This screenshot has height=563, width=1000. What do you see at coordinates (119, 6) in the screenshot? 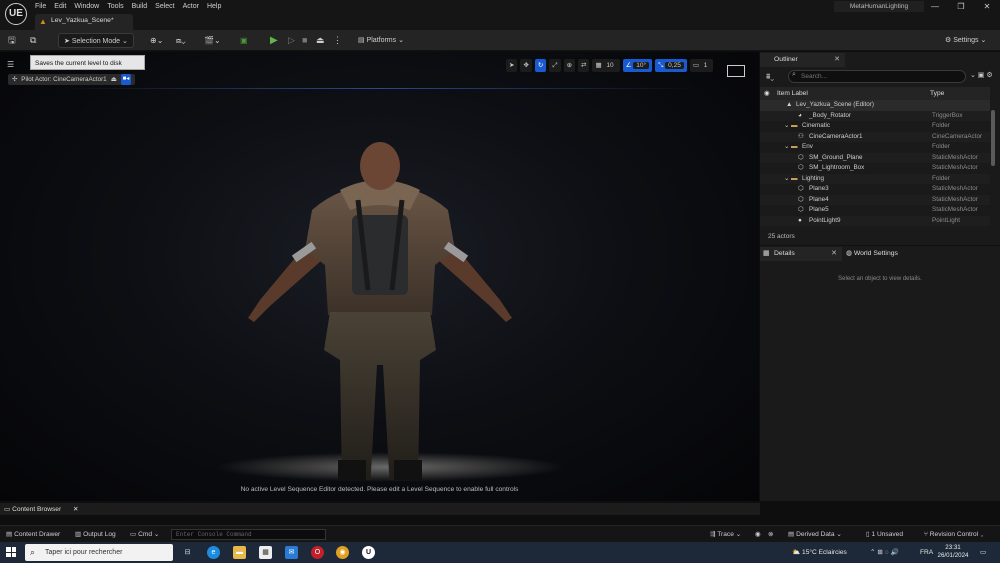
I see `menu-tools: Tools` at bounding box center [119, 6].